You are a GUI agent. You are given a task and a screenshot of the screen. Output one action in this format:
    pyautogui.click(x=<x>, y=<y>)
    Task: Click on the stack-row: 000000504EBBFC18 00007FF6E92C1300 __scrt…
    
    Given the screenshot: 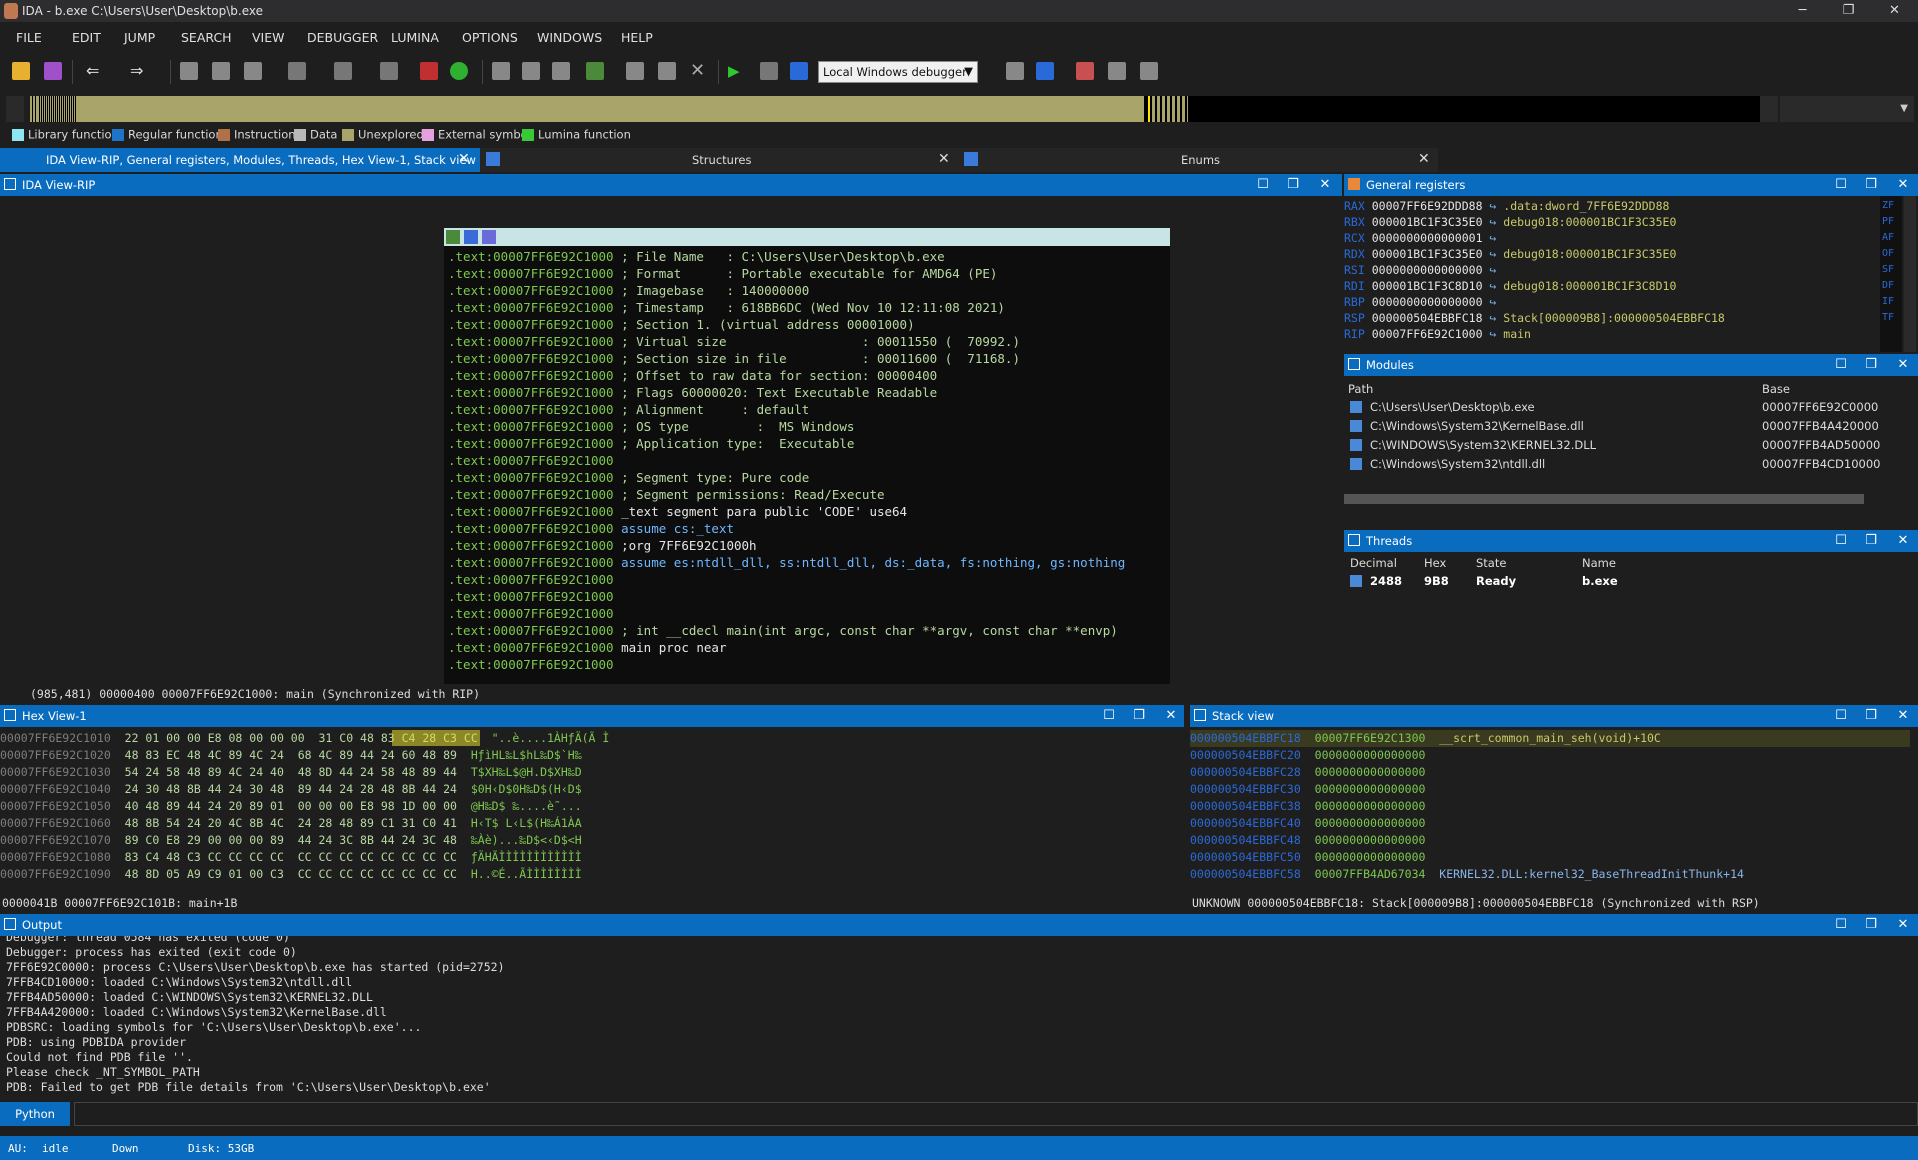 What is the action you would take?
    pyautogui.click(x=1550, y=738)
    